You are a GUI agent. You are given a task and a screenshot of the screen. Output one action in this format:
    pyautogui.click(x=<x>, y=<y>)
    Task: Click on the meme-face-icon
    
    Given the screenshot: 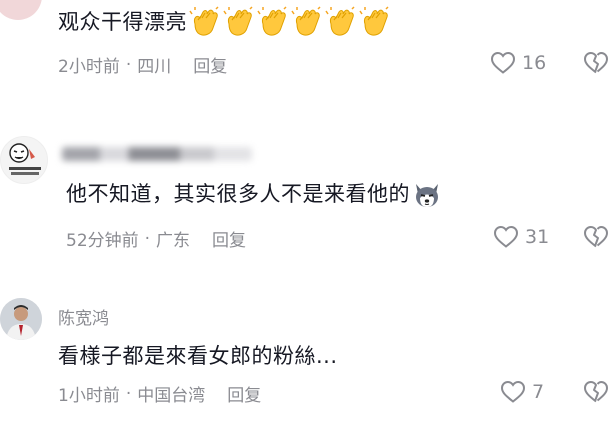 What is the action you would take?
    pyautogui.click(x=25, y=159)
    